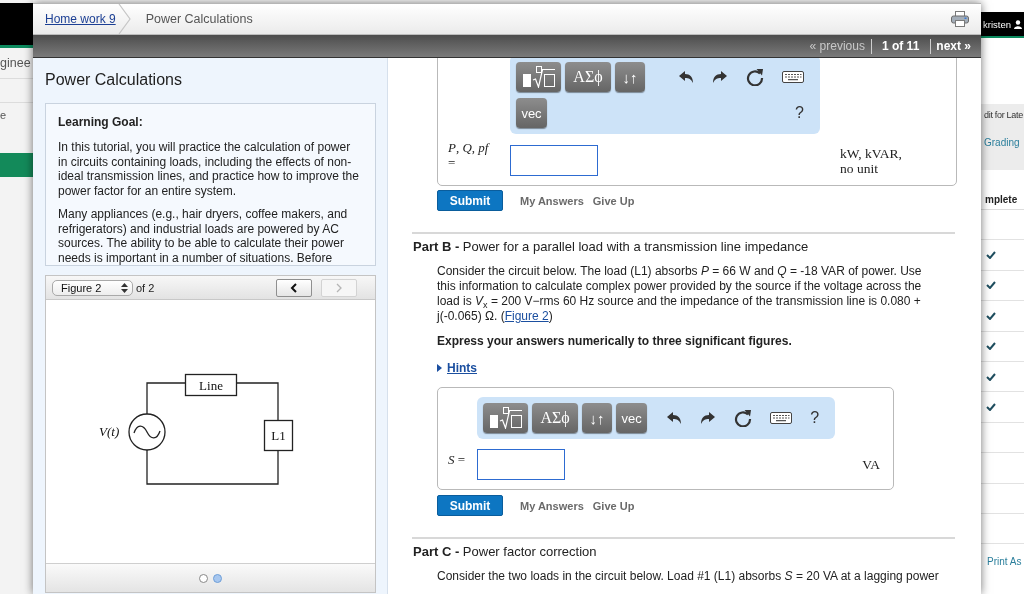 This screenshot has height=594, width=1024. I want to click on page-header-bar, so click(16, 25).